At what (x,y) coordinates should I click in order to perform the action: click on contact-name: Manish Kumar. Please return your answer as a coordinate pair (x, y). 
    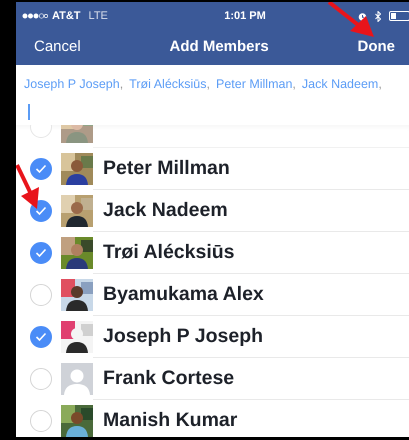
    Looking at the image, I should click on (170, 421).